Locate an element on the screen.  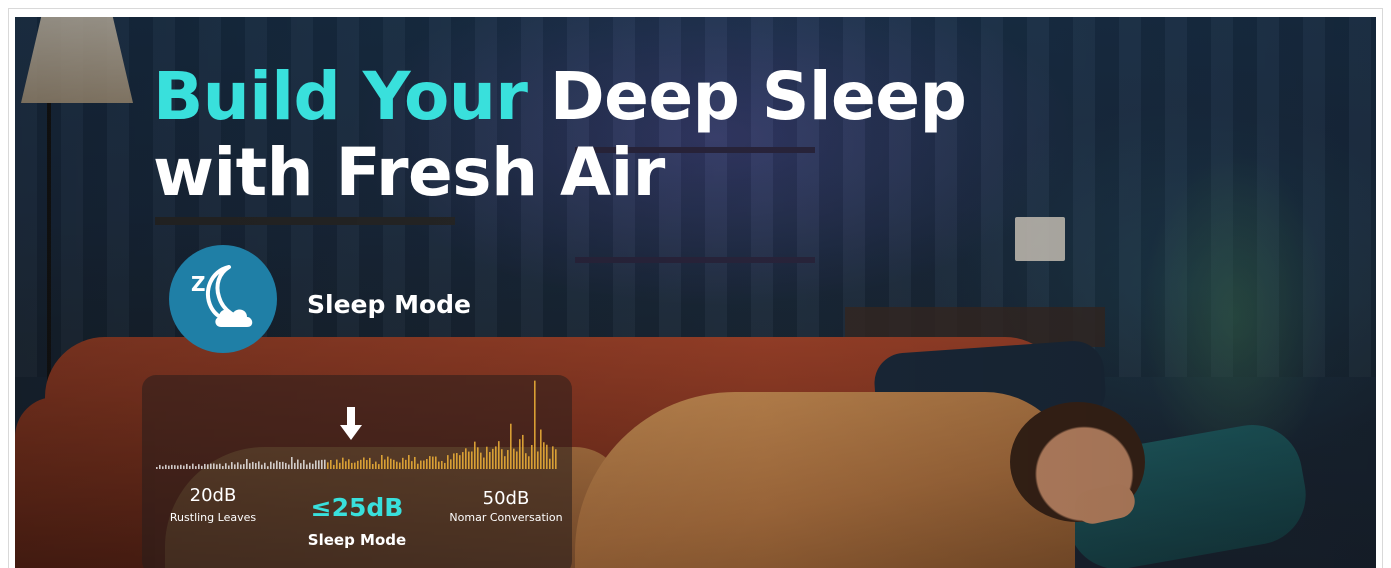
noise-high-caption: Nomar Conversation is located at coordinates (506, 517).